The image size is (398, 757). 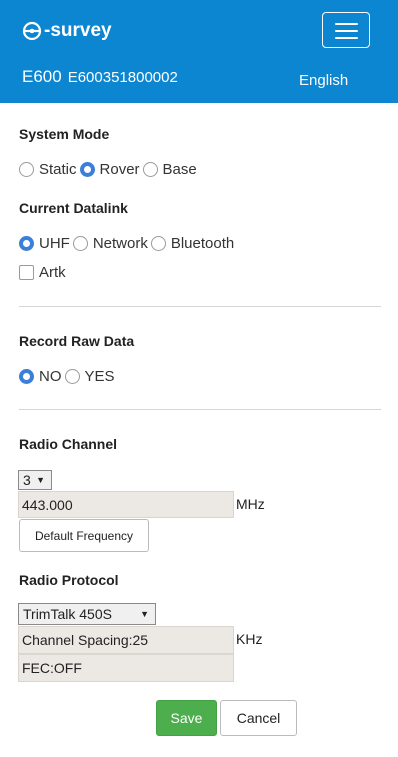 What do you see at coordinates (119, 169) in the screenshot?
I see `mode-label-rover: Rover` at bounding box center [119, 169].